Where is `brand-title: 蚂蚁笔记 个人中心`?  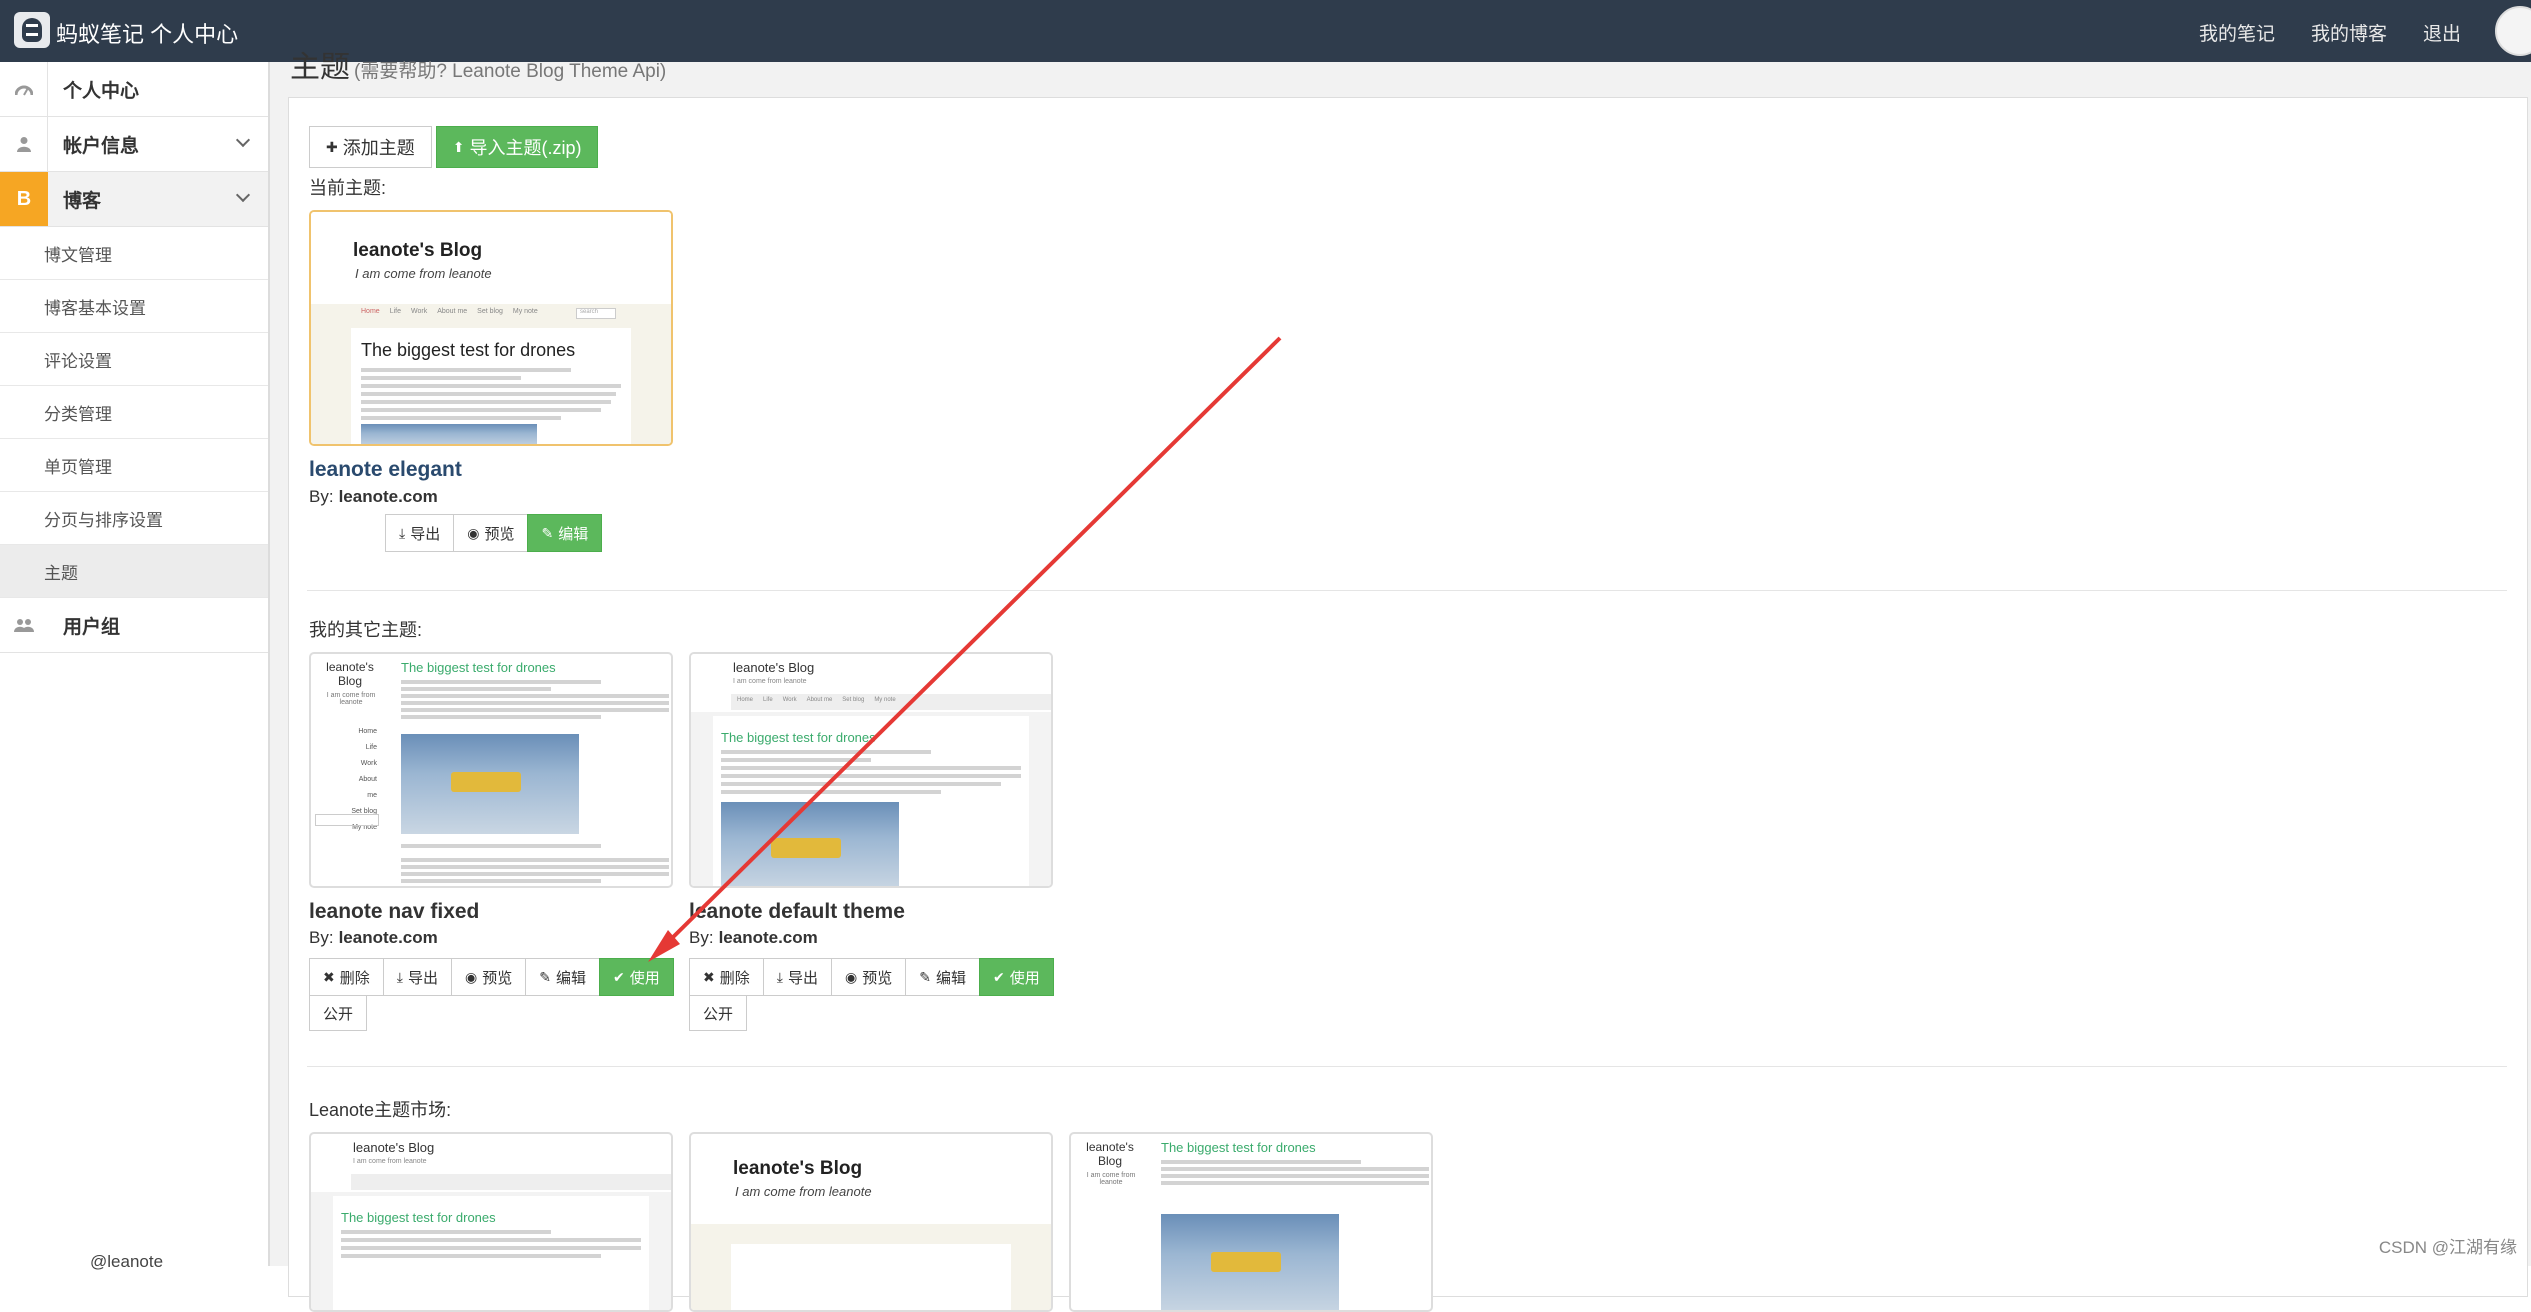 brand-title: 蚂蚁笔记 个人中心 is located at coordinates (147, 33).